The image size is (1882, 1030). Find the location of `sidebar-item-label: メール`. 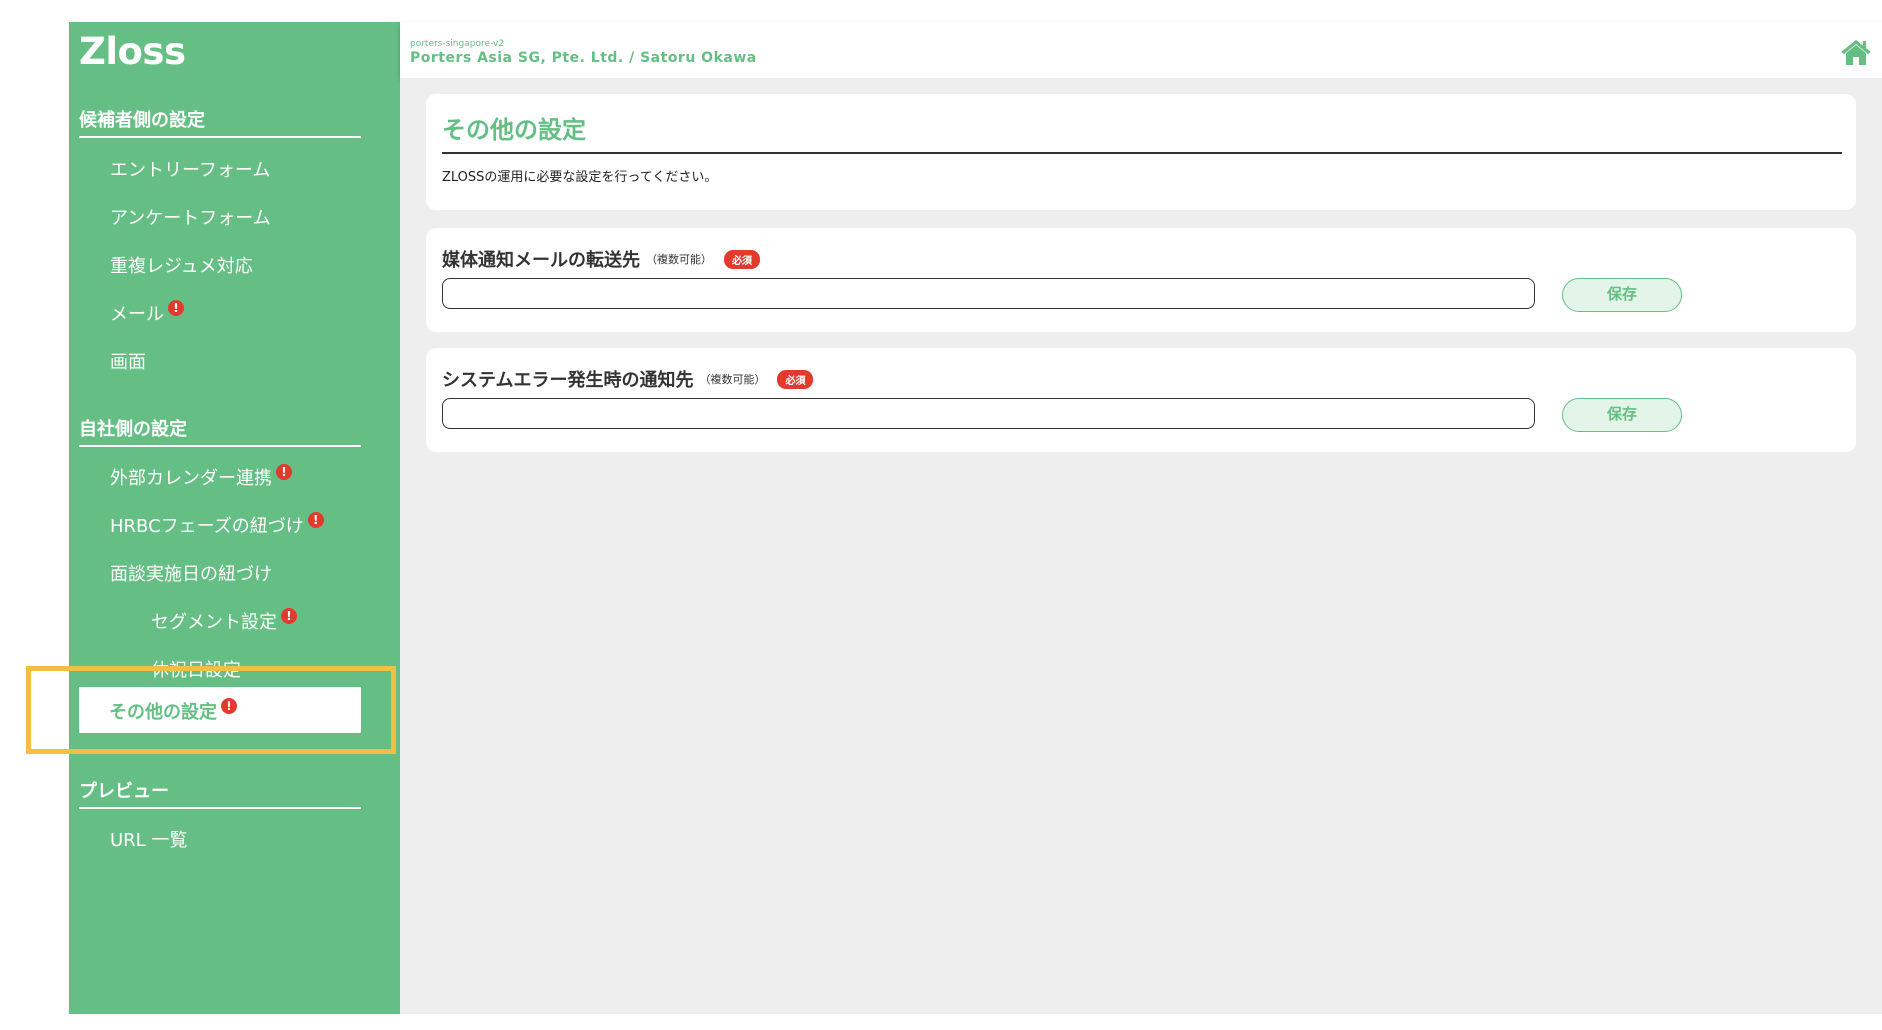

sidebar-item-label: メール is located at coordinates (137, 314).